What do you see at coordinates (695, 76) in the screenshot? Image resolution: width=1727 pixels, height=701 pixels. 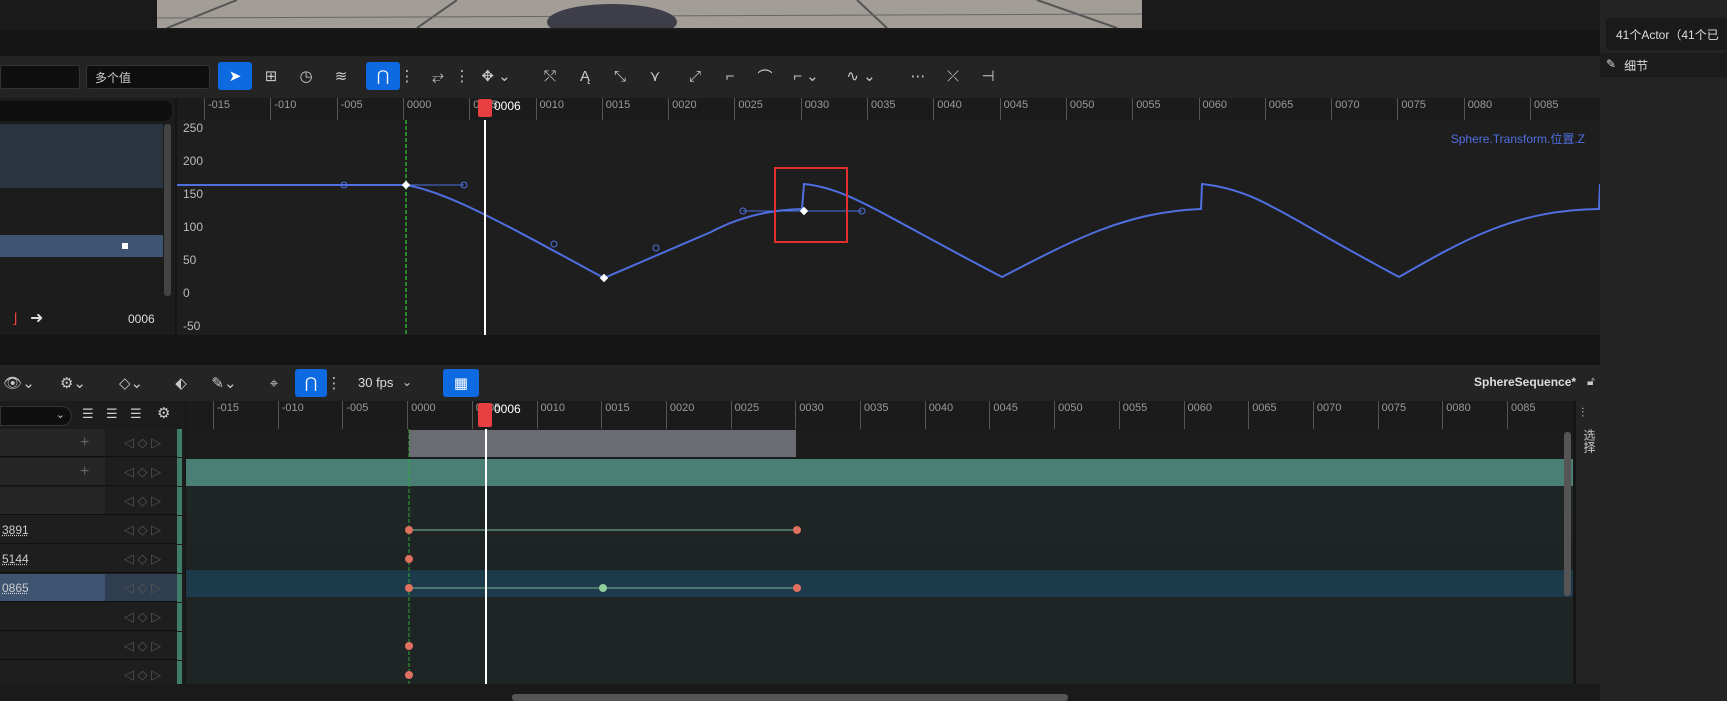 I see `linear-tangent-icon: ⤢` at bounding box center [695, 76].